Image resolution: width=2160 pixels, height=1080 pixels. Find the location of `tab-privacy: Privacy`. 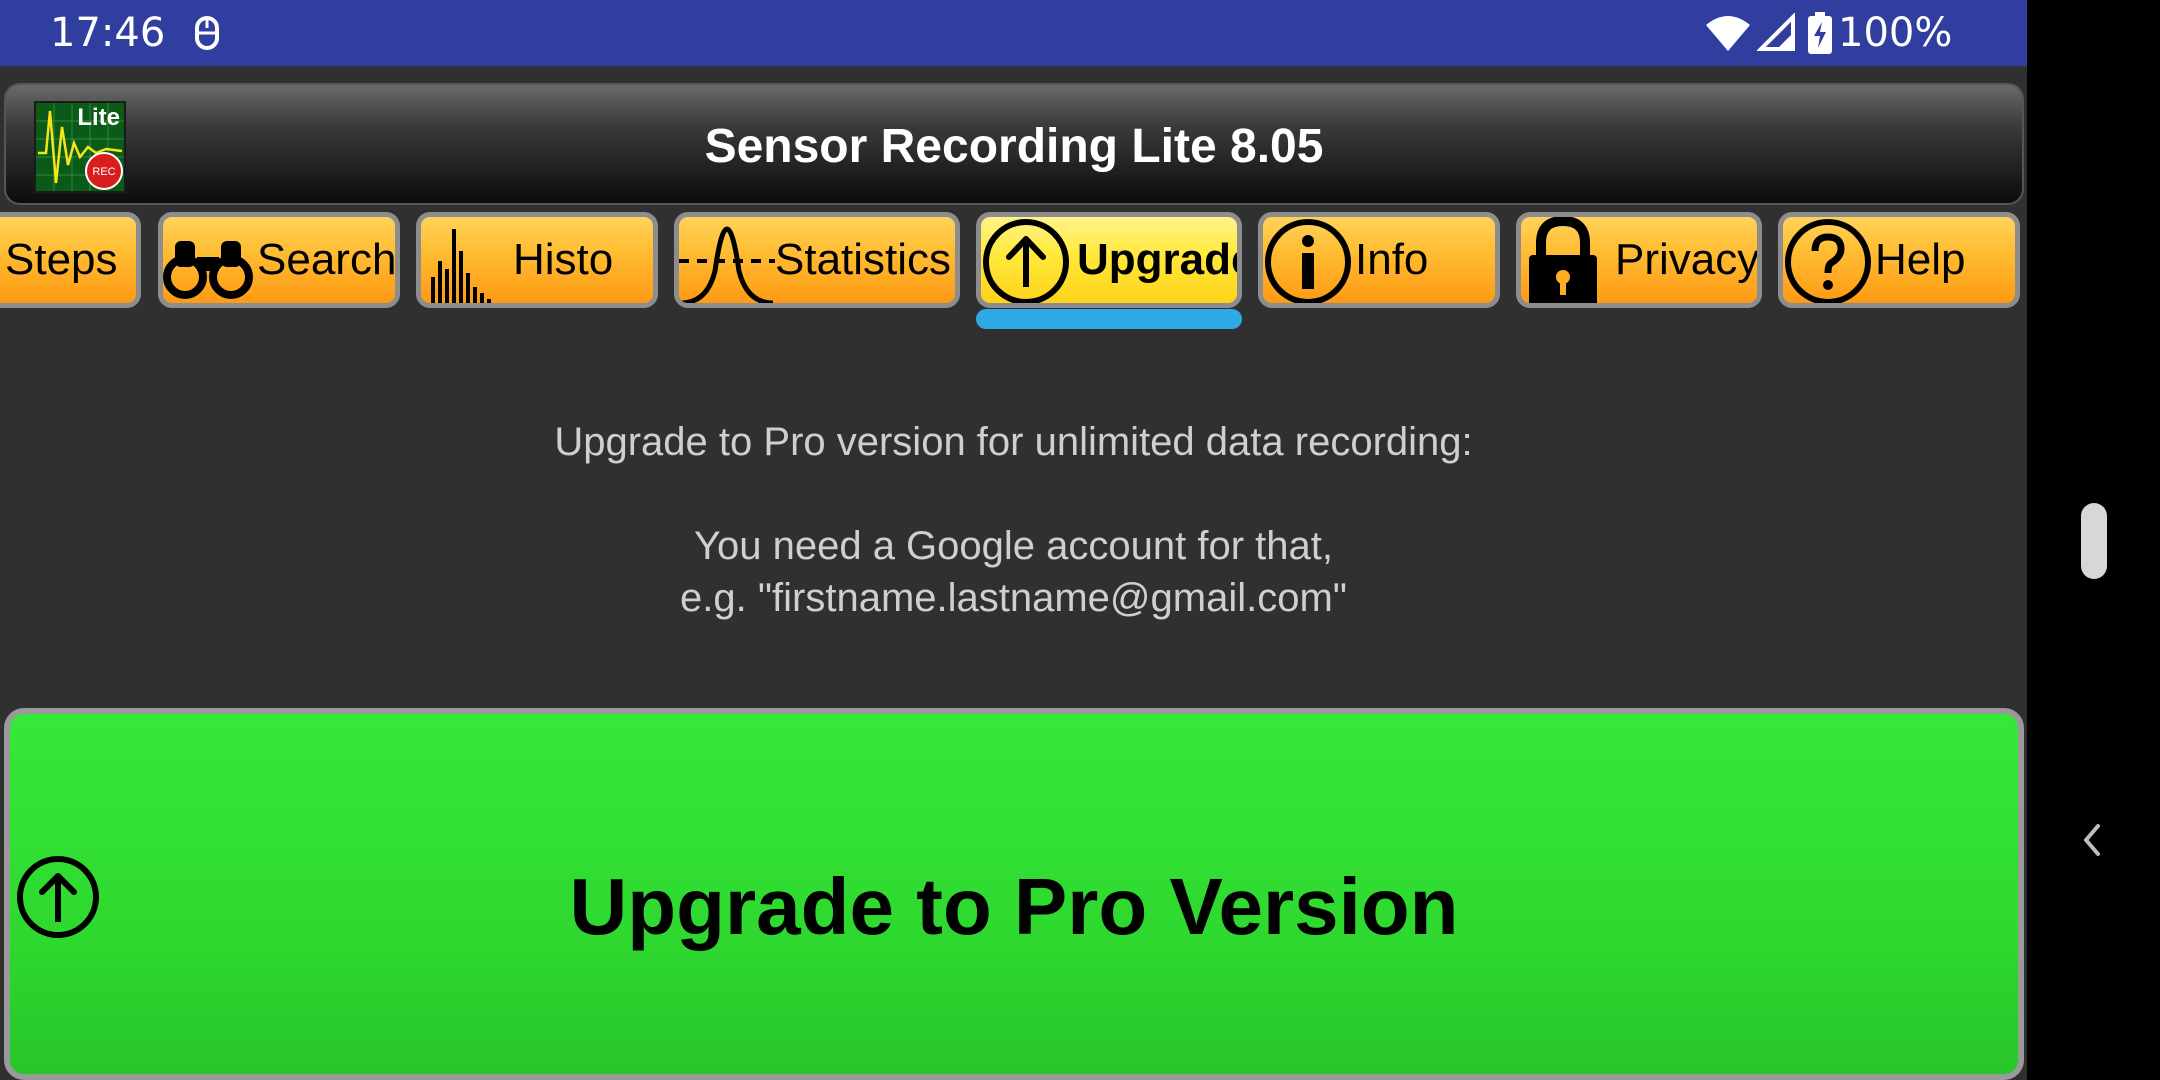

tab-privacy: Privacy is located at coordinates (1639, 260).